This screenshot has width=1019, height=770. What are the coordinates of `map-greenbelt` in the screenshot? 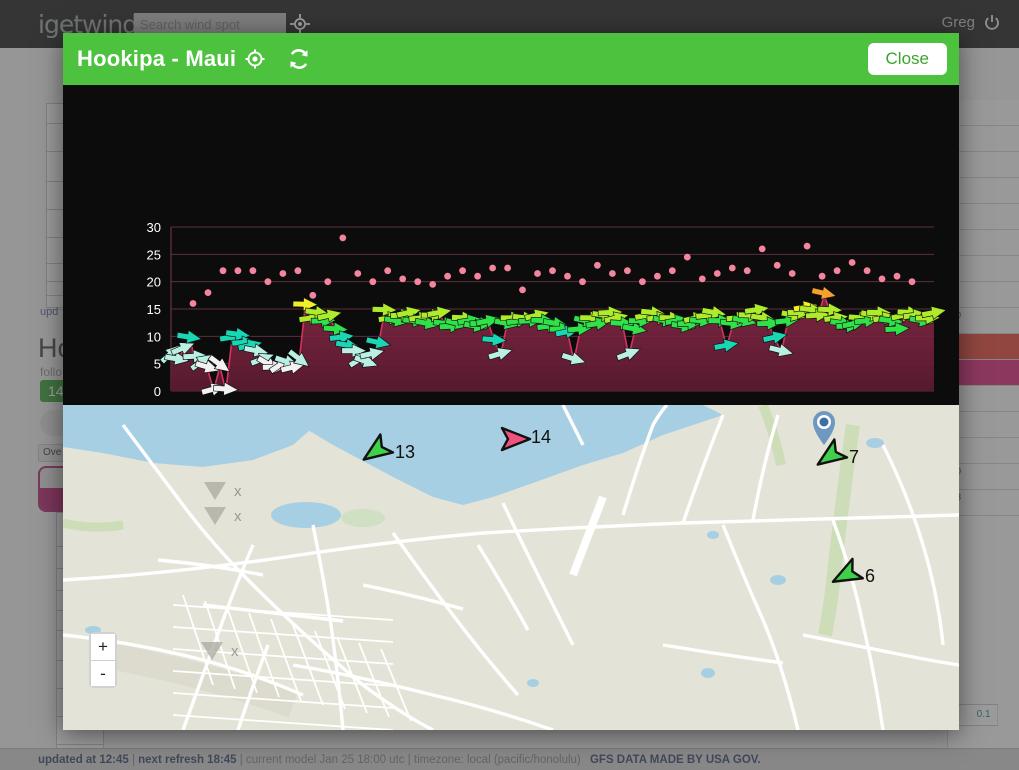 It's located at (93, 525).